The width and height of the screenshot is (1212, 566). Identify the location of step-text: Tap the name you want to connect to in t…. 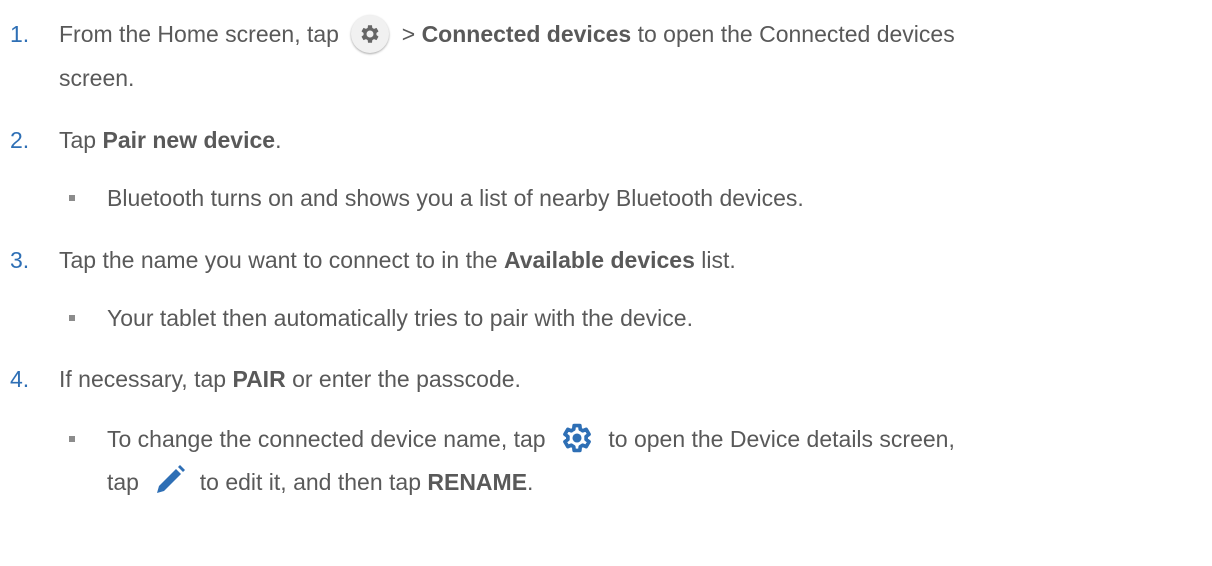
(397, 260).